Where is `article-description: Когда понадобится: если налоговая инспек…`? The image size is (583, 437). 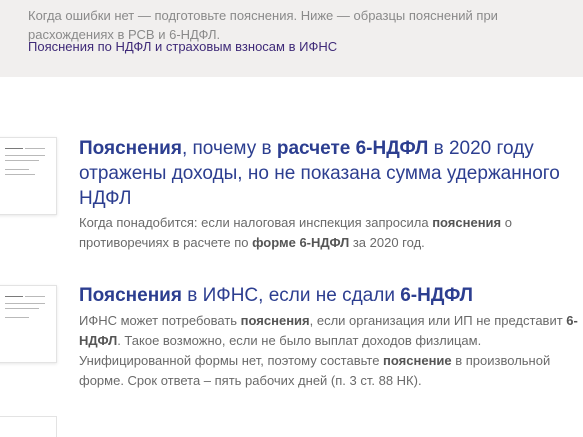
article-description: Когда понадобится: если налоговая инспек… is located at coordinates (329, 233).